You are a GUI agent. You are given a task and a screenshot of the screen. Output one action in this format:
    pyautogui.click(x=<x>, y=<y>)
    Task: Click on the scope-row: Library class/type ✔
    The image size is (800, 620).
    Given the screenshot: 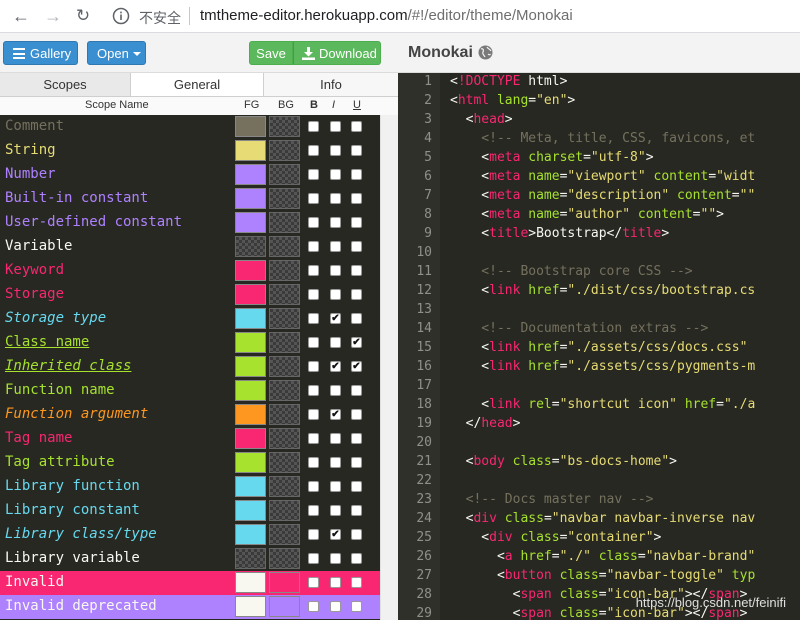 What is the action you would take?
    pyautogui.click(x=190, y=535)
    